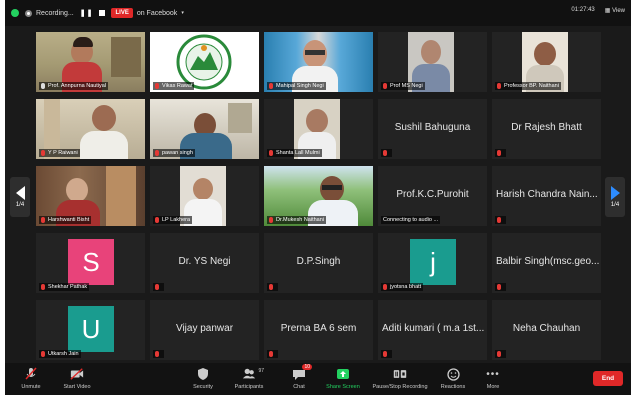  Describe the element at coordinates (90, 196) in the screenshot. I see `participant-tile: Harshwanti Bisht` at that location.